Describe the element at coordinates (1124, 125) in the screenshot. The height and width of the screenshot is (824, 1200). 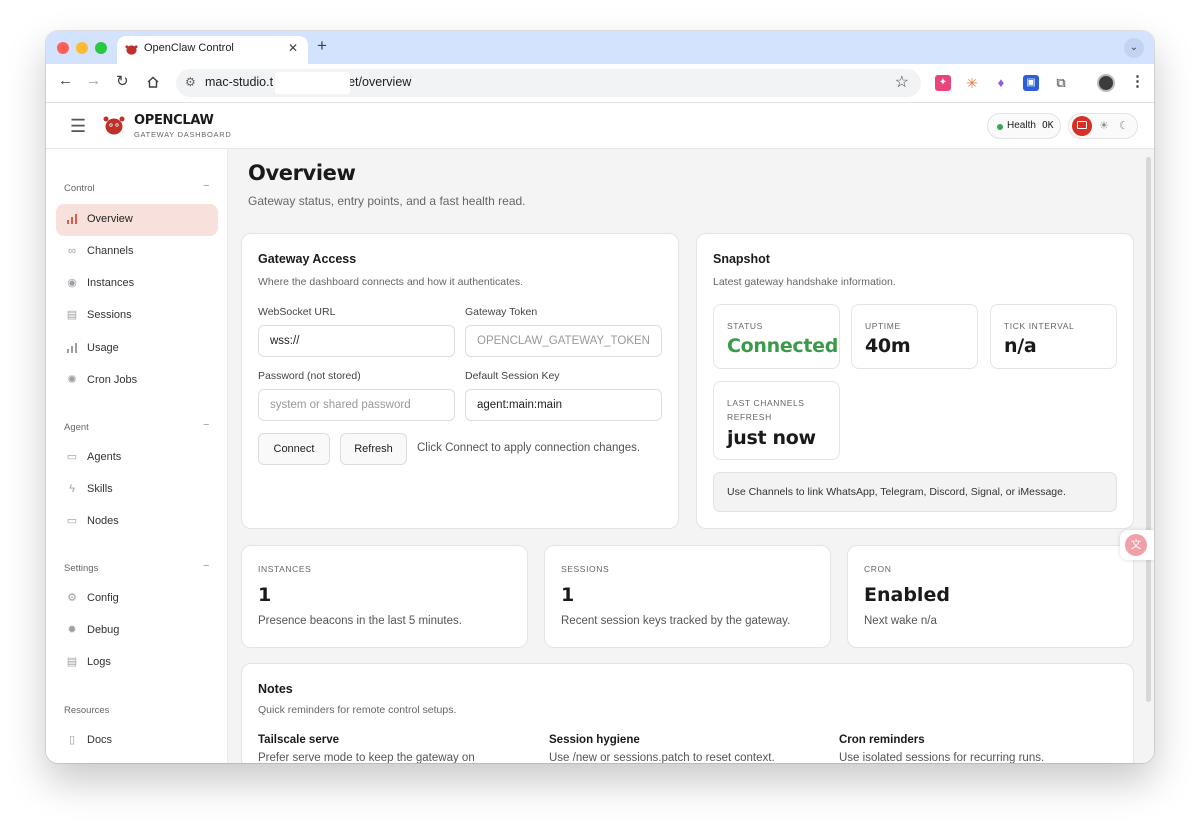
I see `theme-dark-moon-icon: ☾` at that location.